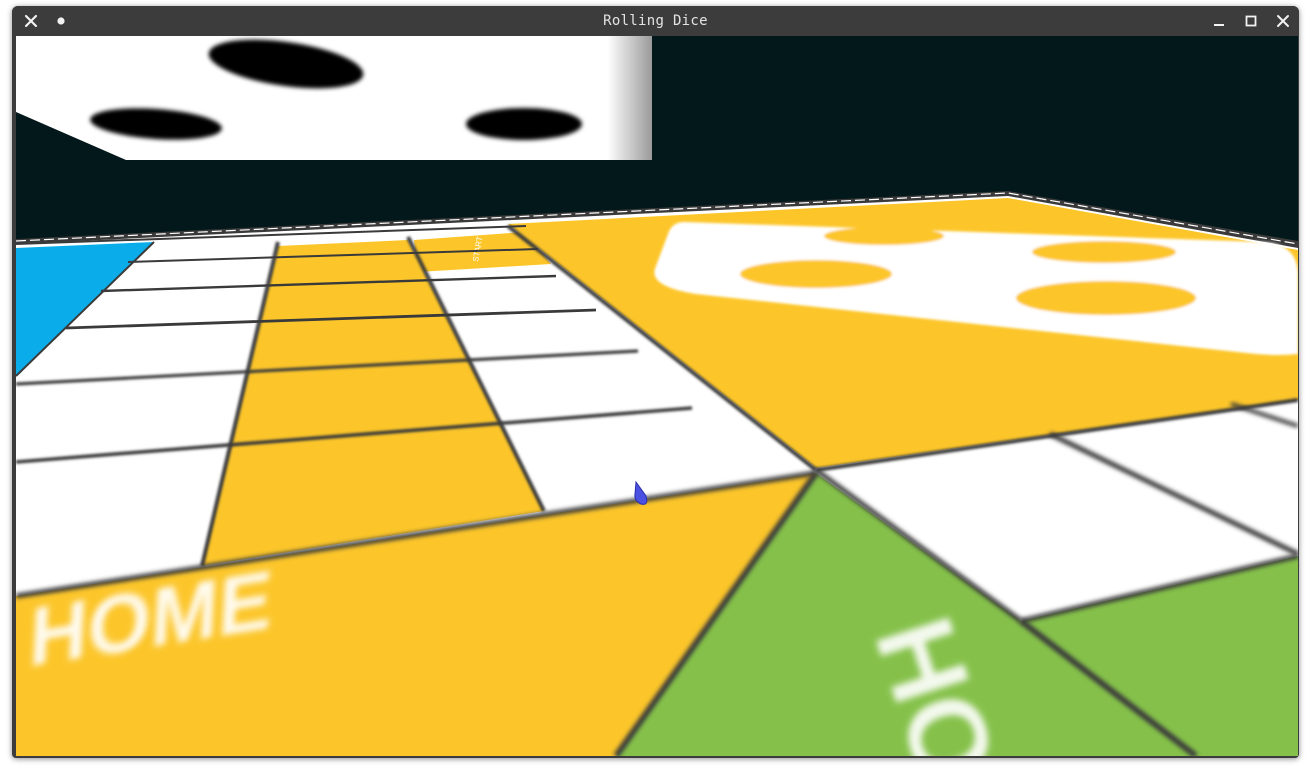 Image resolution: width=1312 pixels, height=776 pixels. I want to click on title-bar: Rolling Dice, so click(655, 21).